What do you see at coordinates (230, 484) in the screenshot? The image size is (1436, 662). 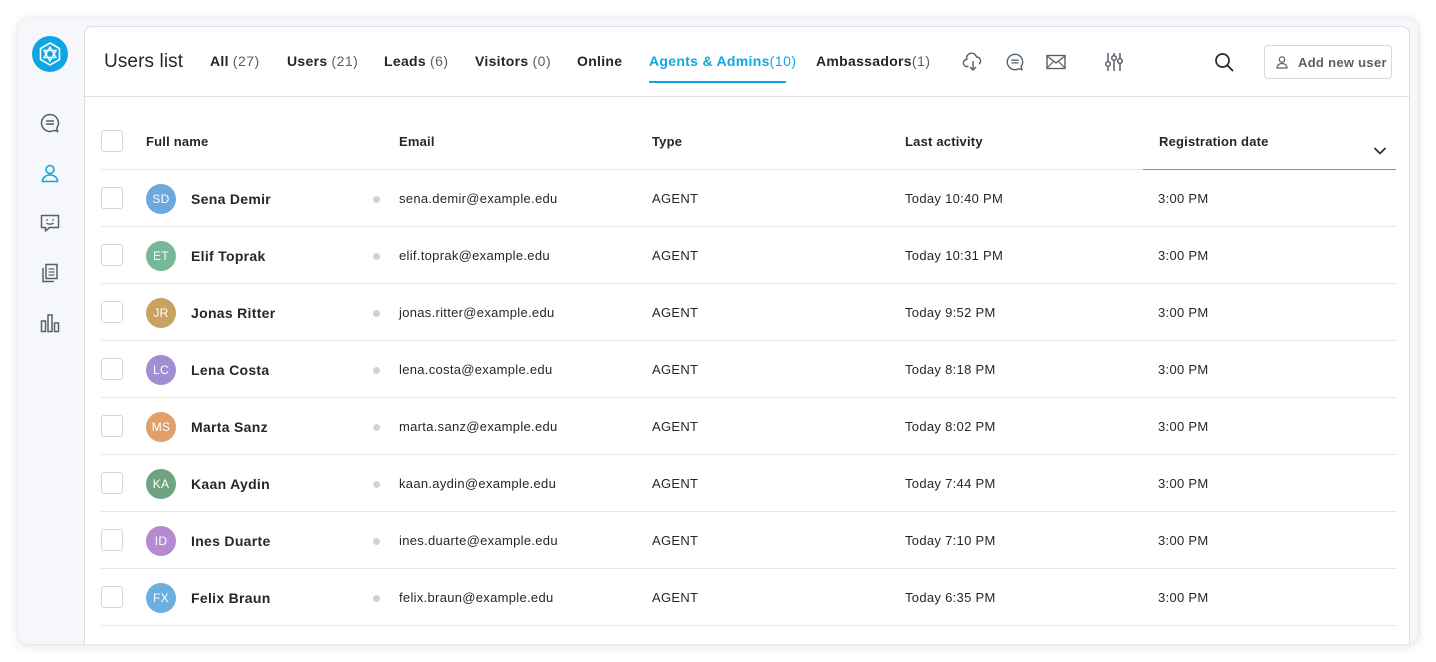 I see `user-name: Kaan Aydin` at bounding box center [230, 484].